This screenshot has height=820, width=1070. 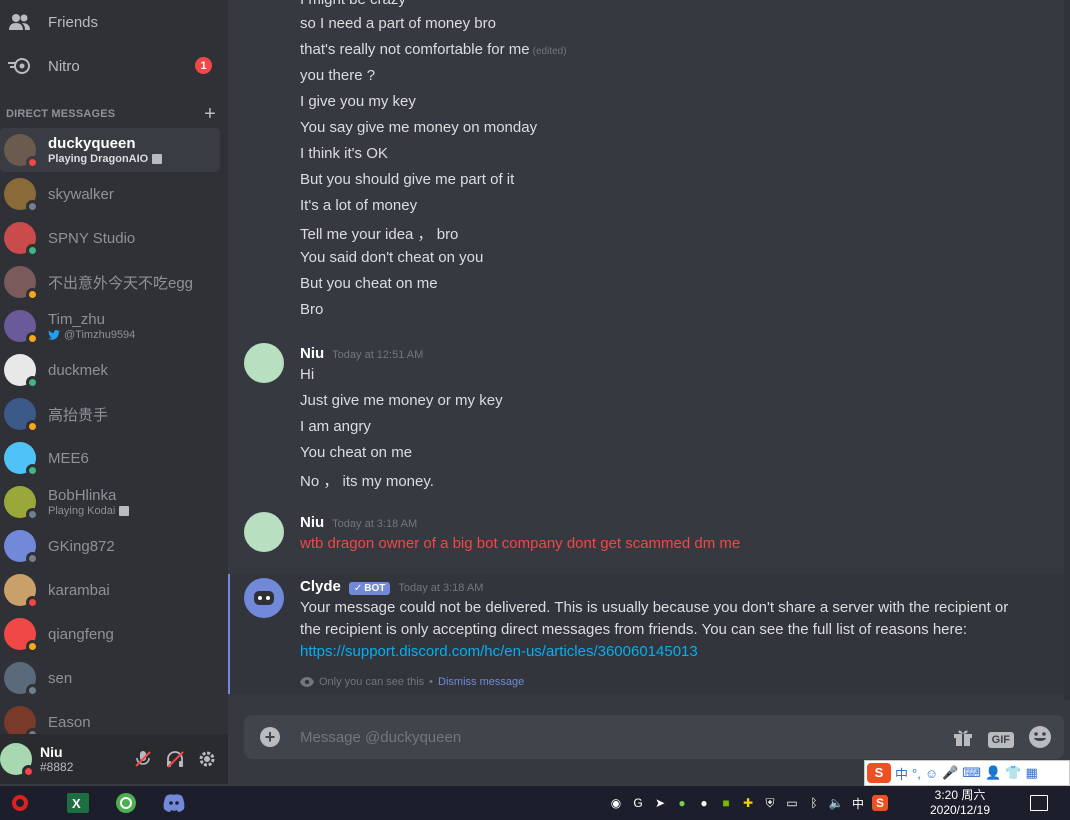 What do you see at coordinates (950, 773) in the screenshot?
I see `microphone-icon: 🎤` at bounding box center [950, 773].